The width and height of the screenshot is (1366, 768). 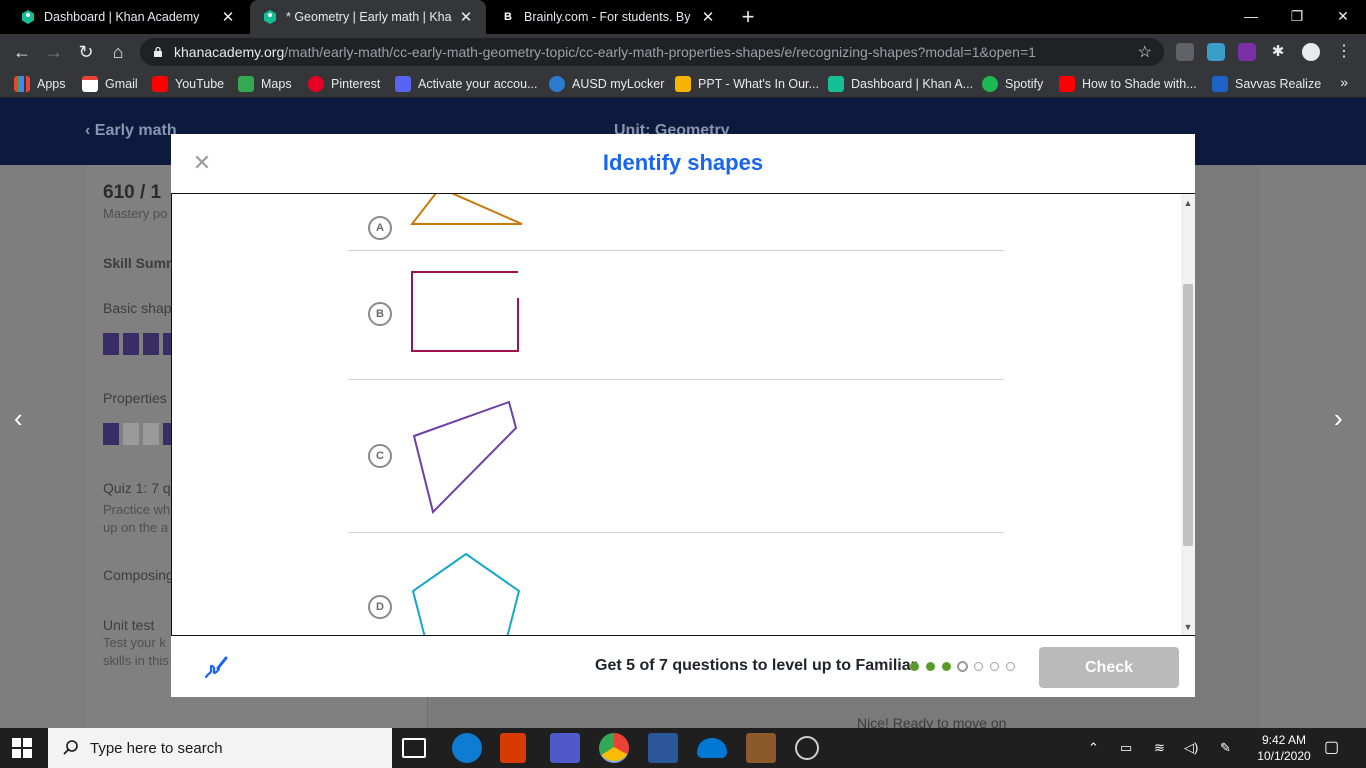 What do you see at coordinates (135, 398) in the screenshot?
I see `properties-label: Properties` at bounding box center [135, 398].